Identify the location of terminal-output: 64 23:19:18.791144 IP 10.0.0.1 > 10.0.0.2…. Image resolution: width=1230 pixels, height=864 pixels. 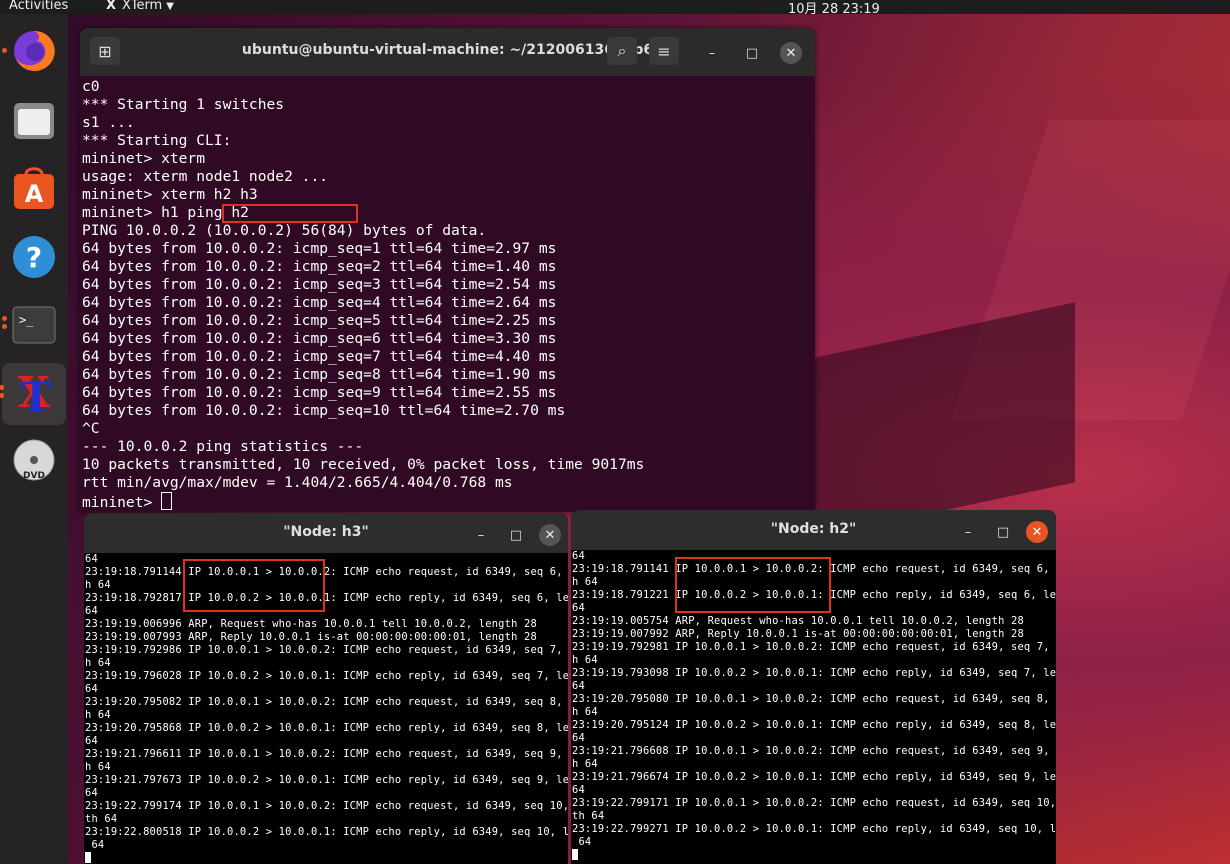
(326, 708).